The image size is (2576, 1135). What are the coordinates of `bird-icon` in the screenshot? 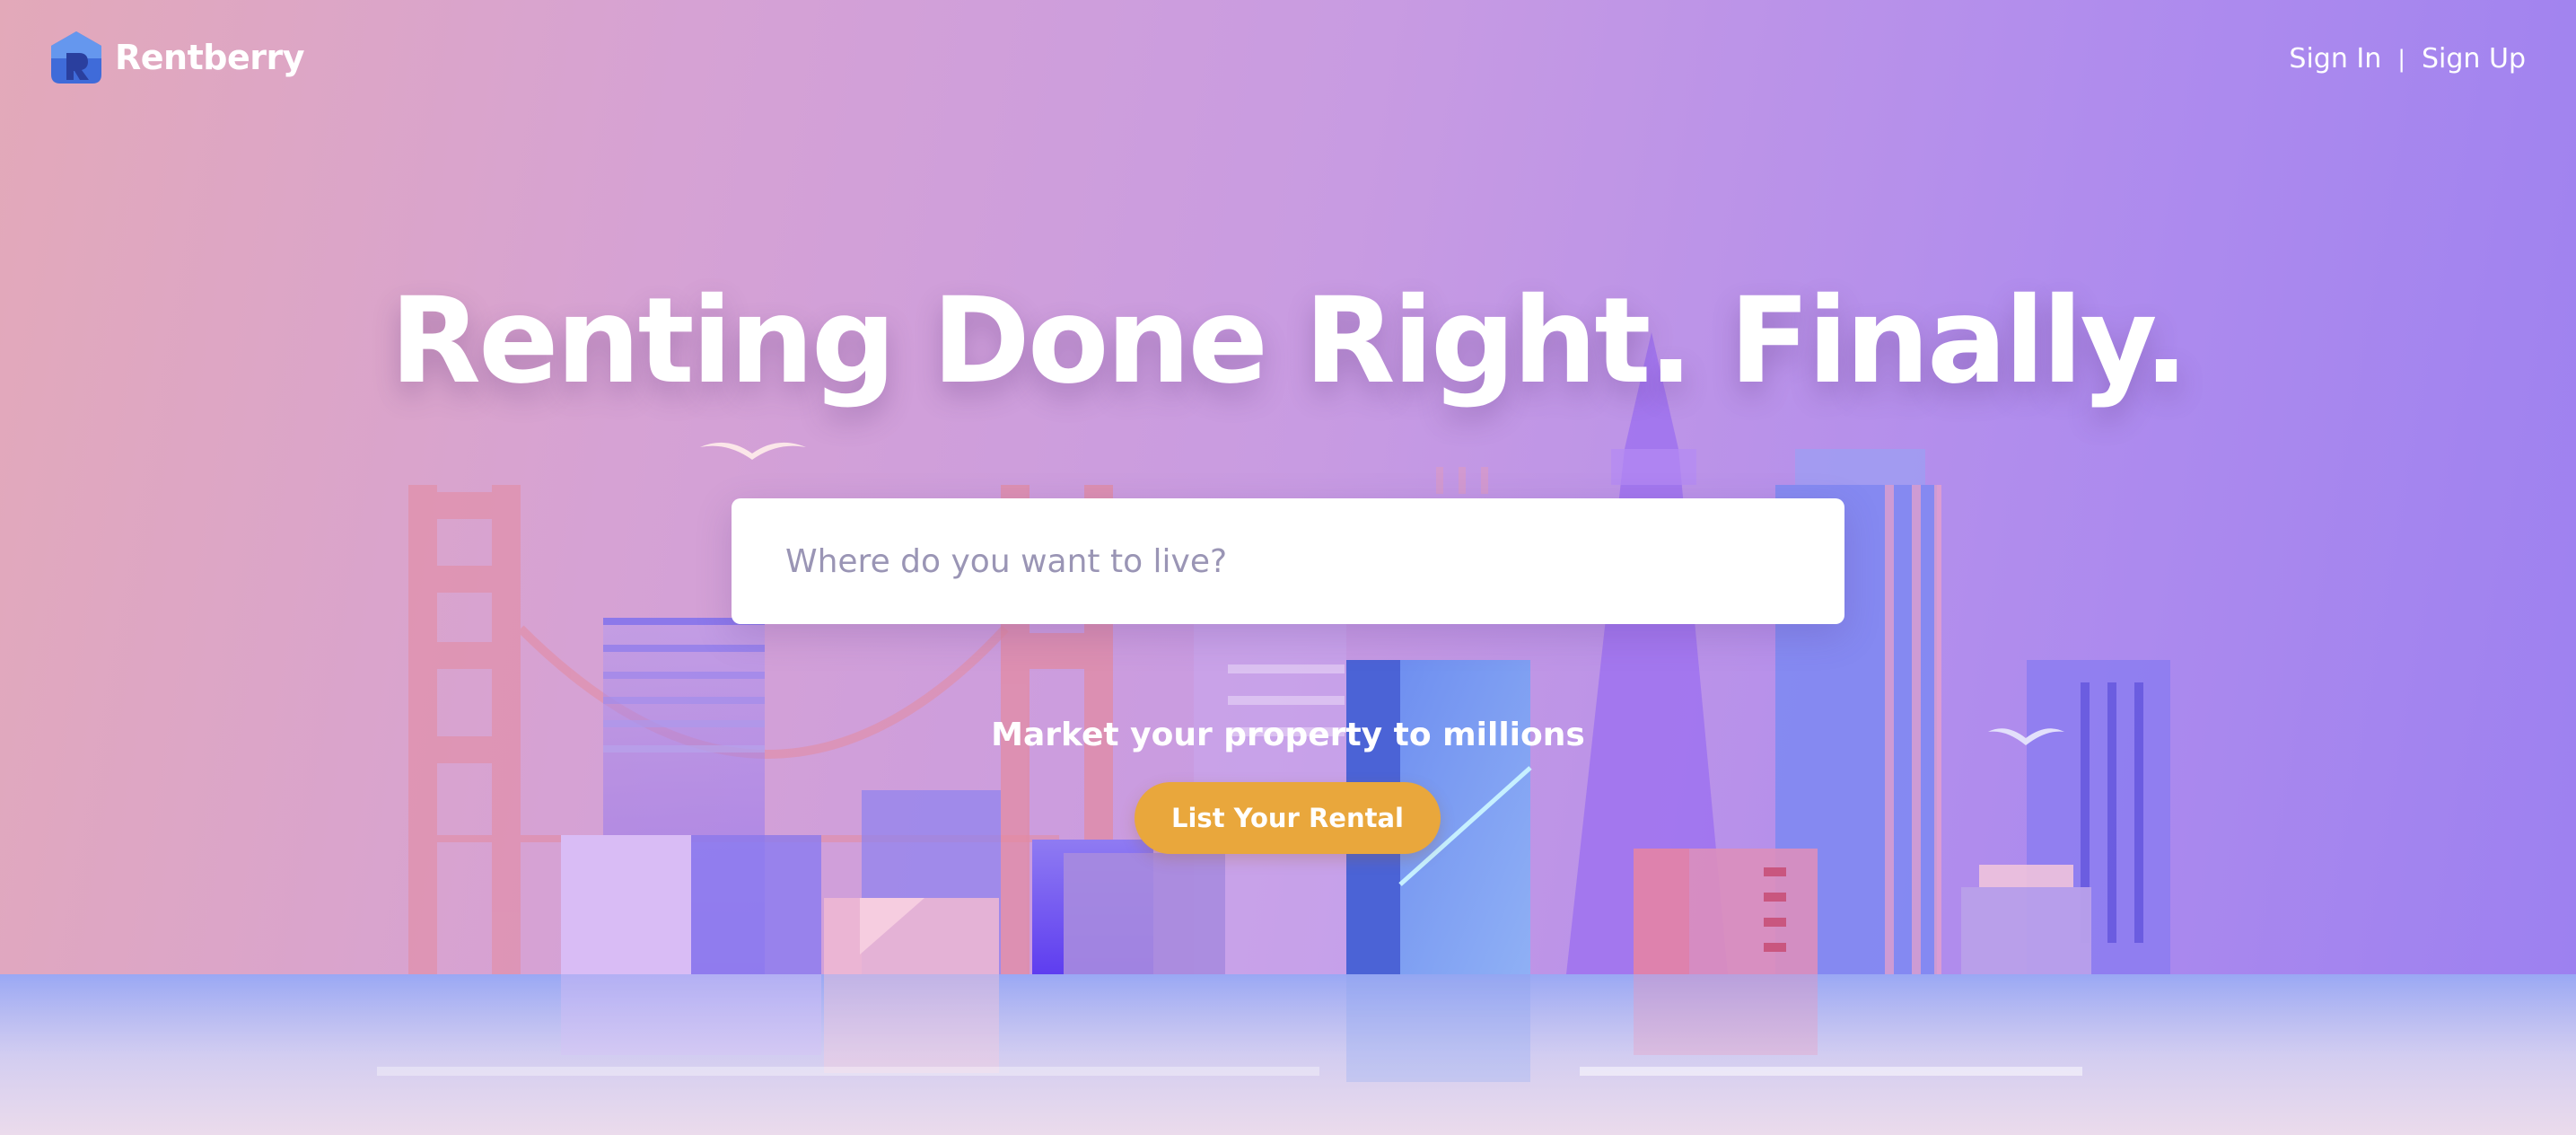 It's located at (753, 451).